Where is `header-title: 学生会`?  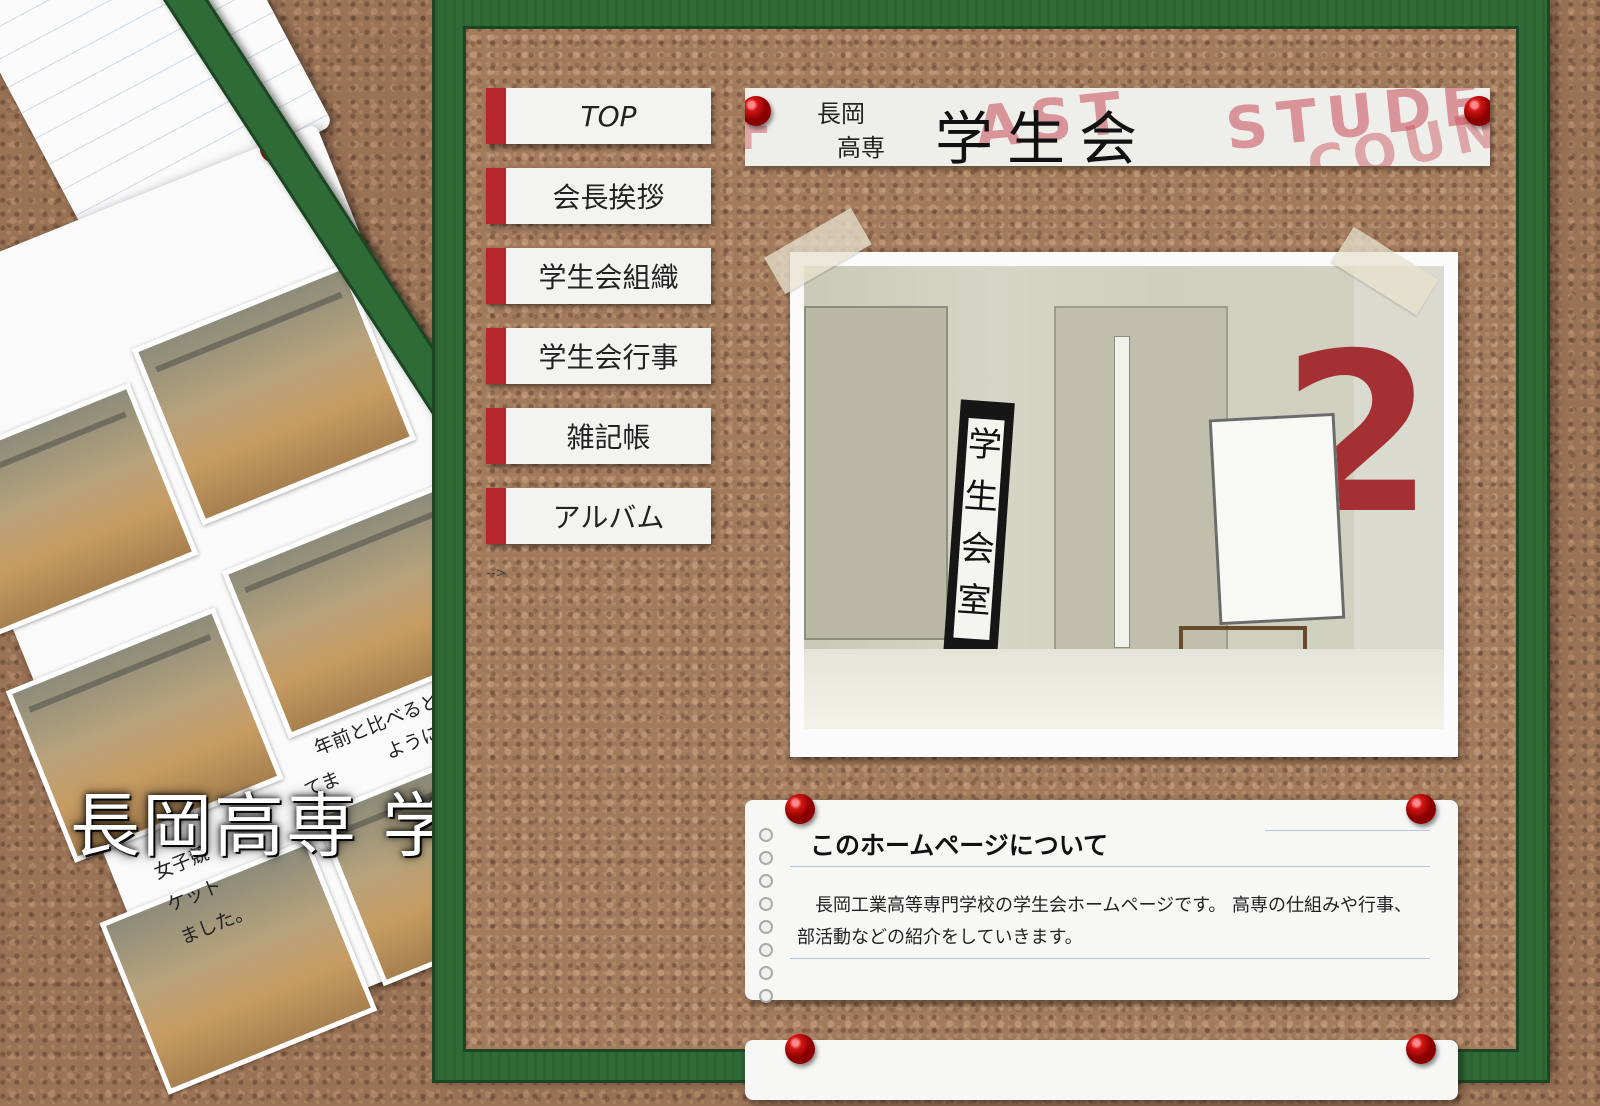 header-title: 学生会 is located at coordinates (1043, 135).